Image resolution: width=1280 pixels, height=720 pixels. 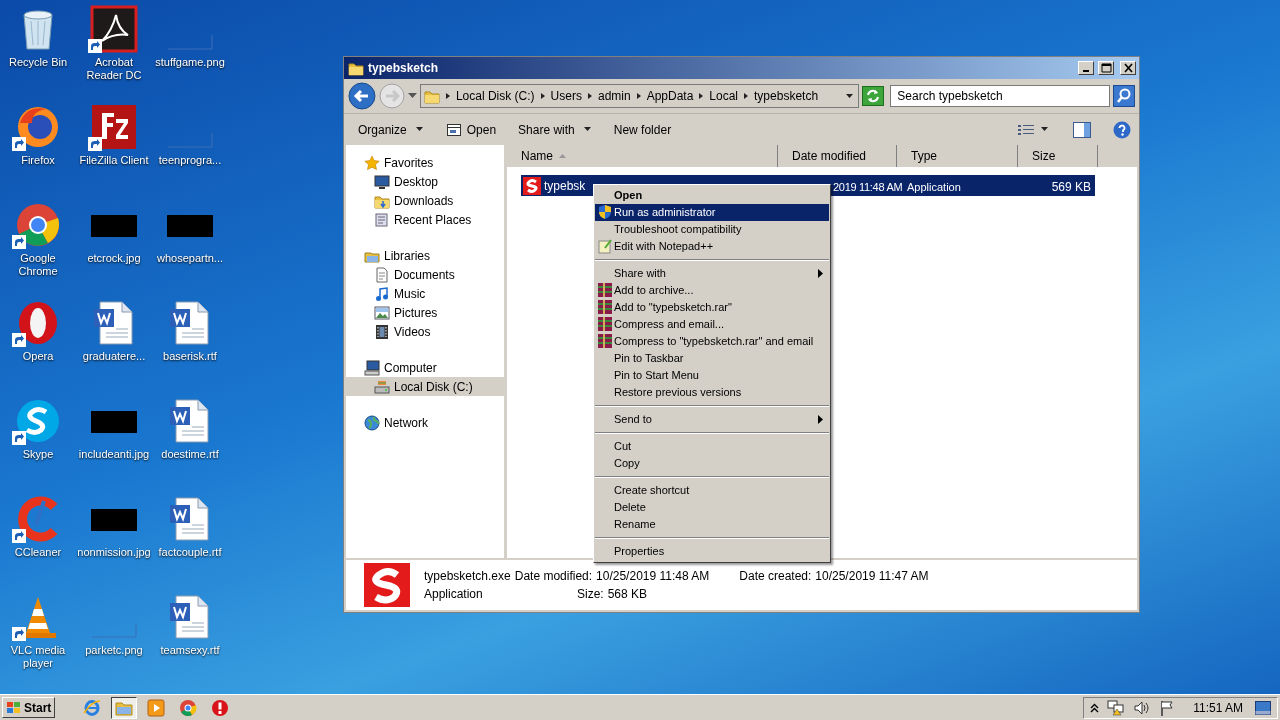 What do you see at coordinates (1071, 186) in the screenshot?
I see `size-cell: 569 KB` at bounding box center [1071, 186].